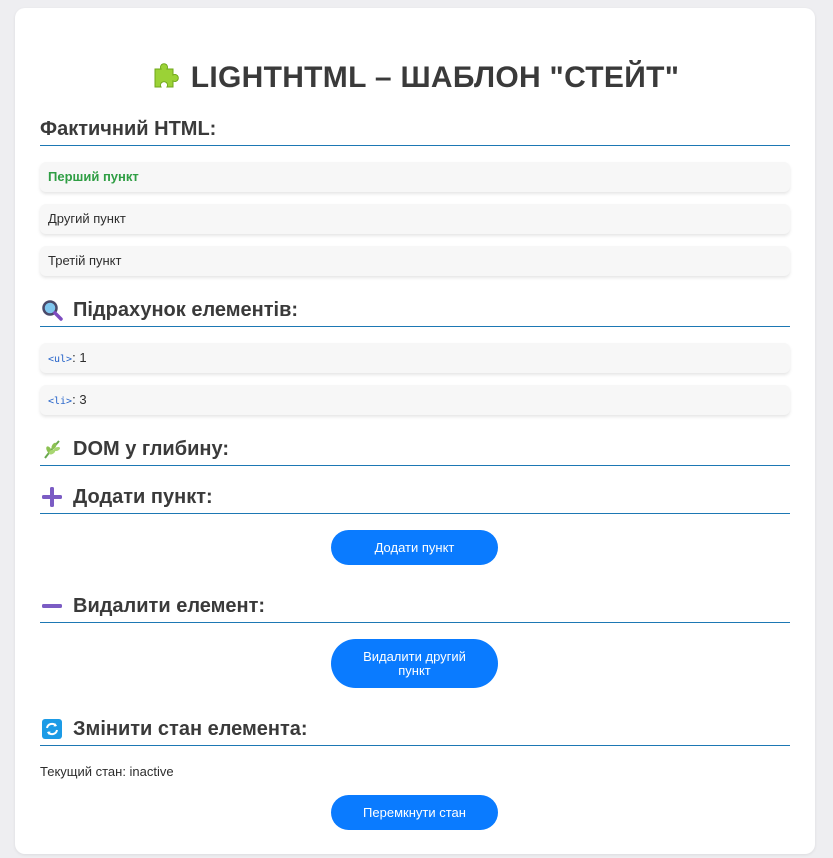 This screenshot has height=858, width=833. What do you see at coordinates (415, 608) in the screenshot?
I see `section-remove: Видалити елемент:` at bounding box center [415, 608].